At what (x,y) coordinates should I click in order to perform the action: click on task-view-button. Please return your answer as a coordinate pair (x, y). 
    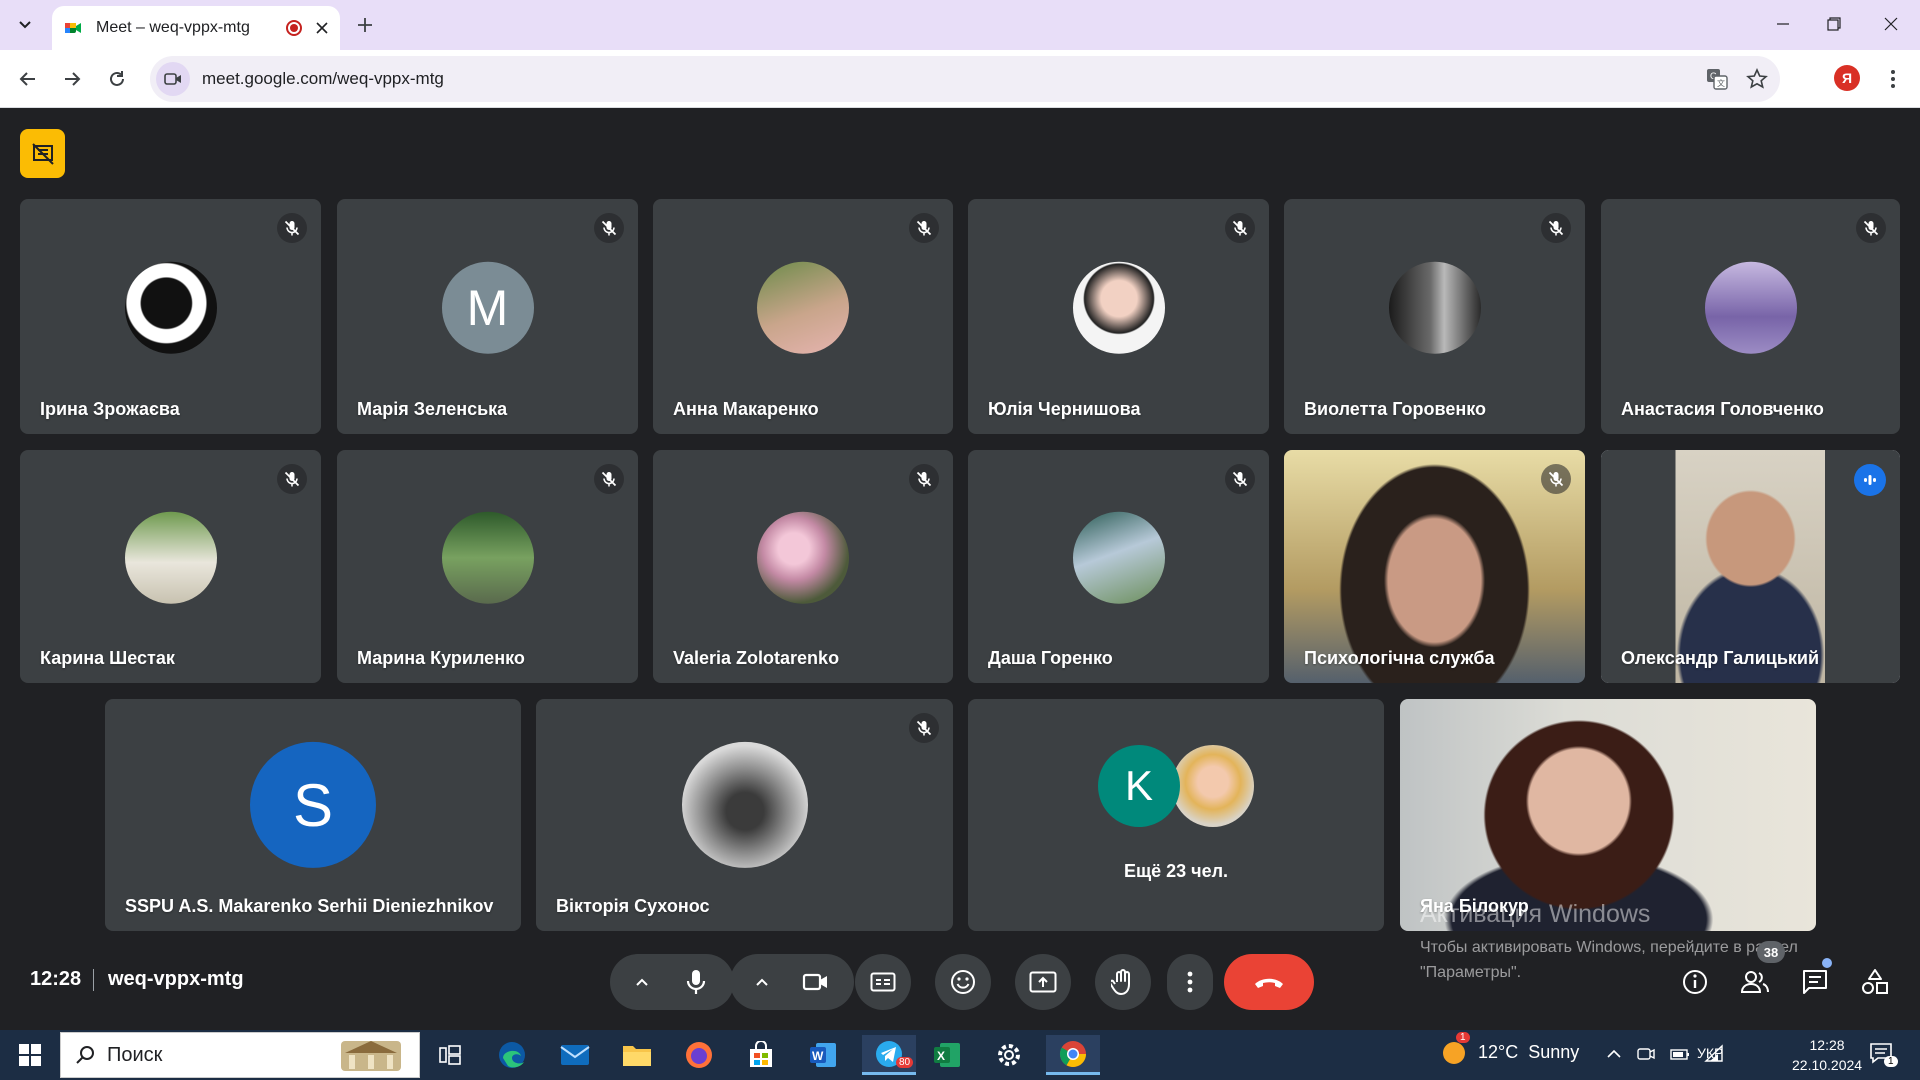
    Looking at the image, I should click on (450, 1055).